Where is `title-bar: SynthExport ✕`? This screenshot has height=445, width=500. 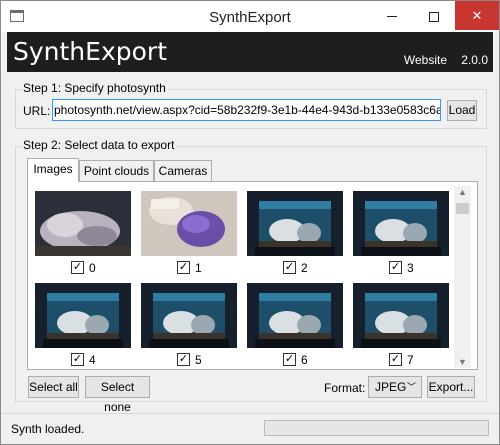 title-bar: SynthExport ✕ is located at coordinates (250, 16).